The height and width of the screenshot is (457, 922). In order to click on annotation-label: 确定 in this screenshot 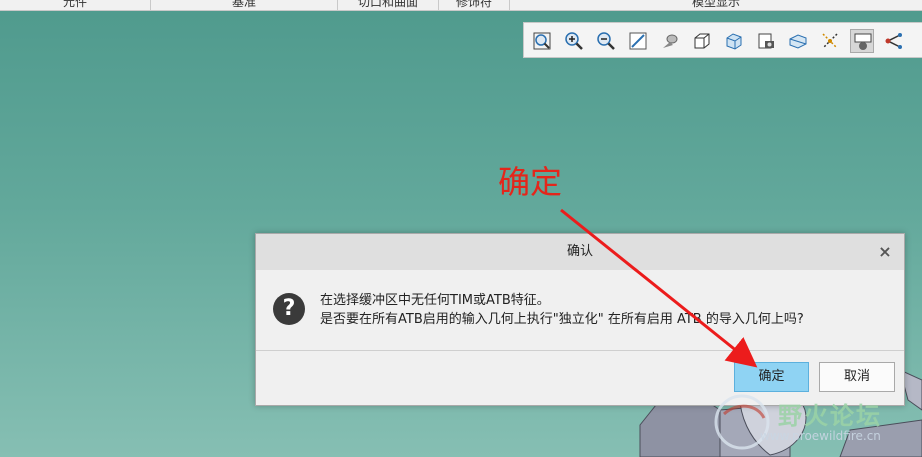, I will do `click(530, 182)`.